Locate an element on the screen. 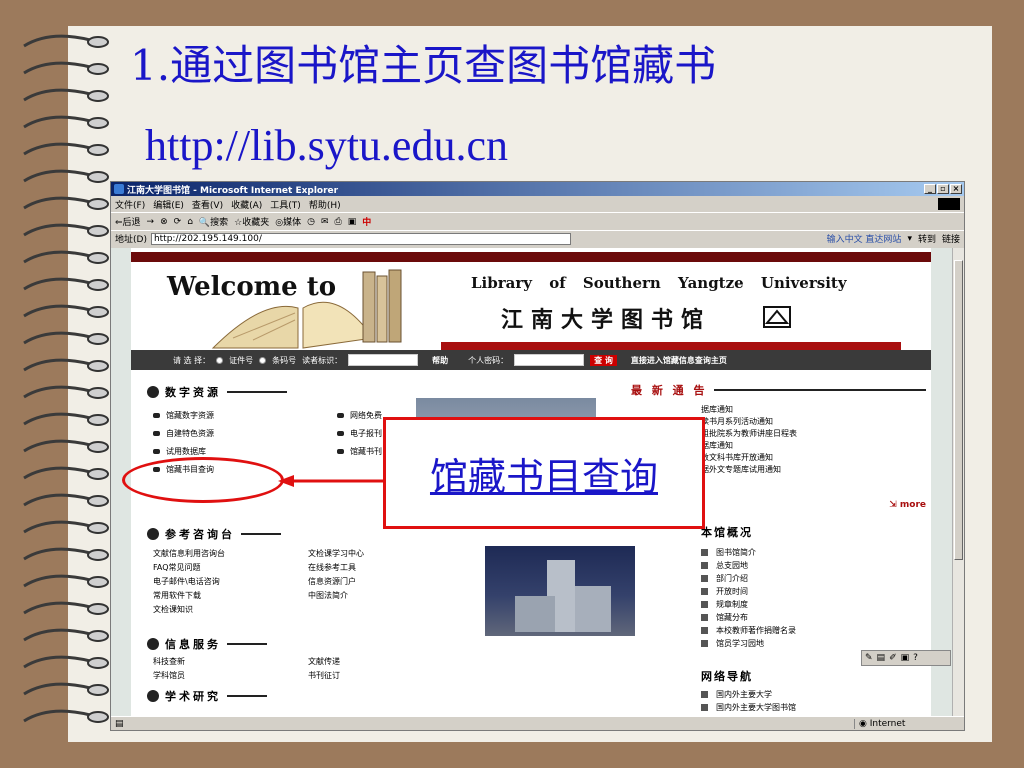 This screenshot has width=1024, height=768. vertical-scrollbar is located at coordinates (958, 482).